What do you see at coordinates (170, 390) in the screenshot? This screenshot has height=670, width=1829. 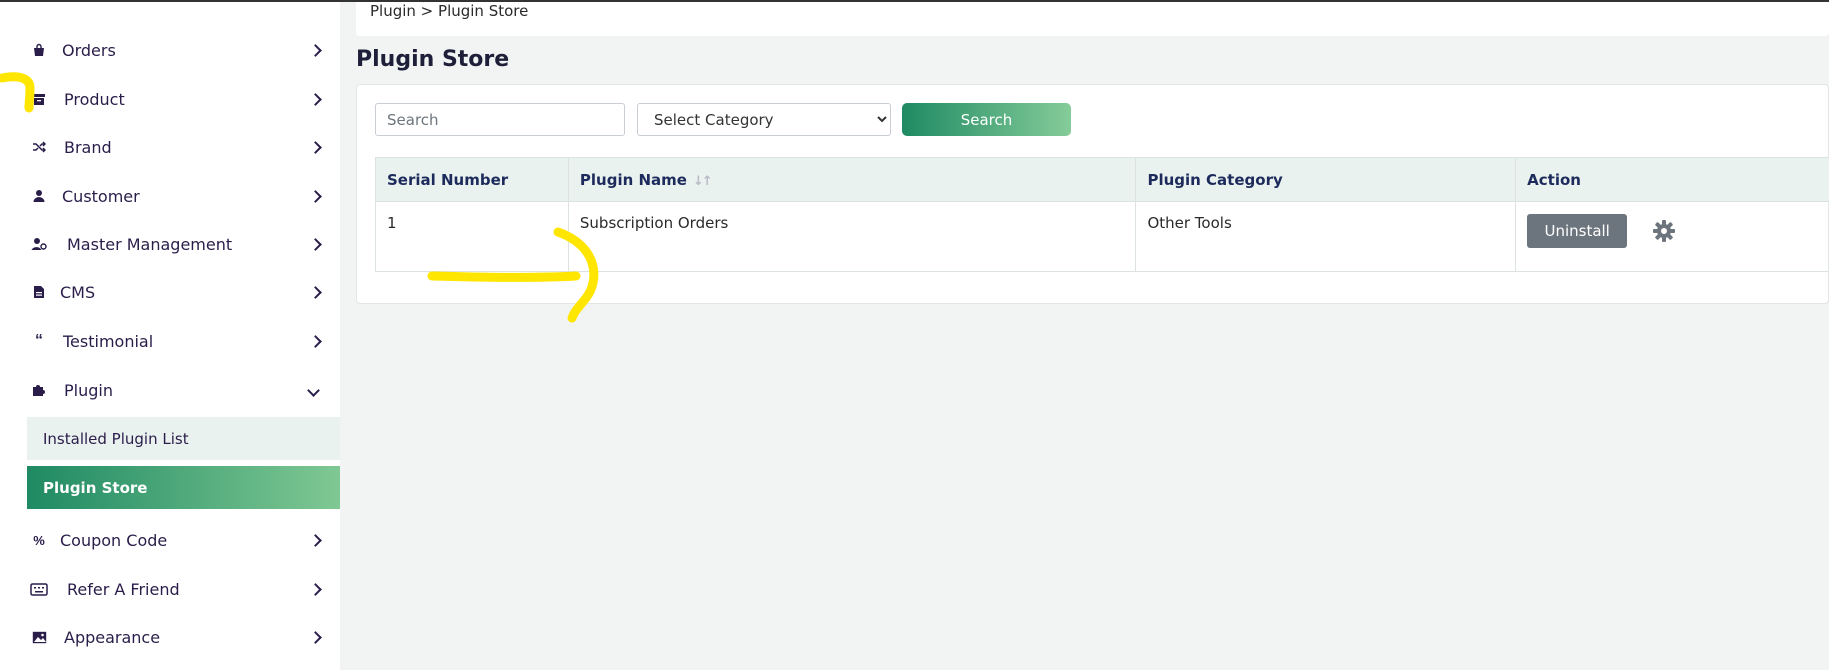 I see `sidebar-item-plugin: Plugin` at bounding box center [170, 390].